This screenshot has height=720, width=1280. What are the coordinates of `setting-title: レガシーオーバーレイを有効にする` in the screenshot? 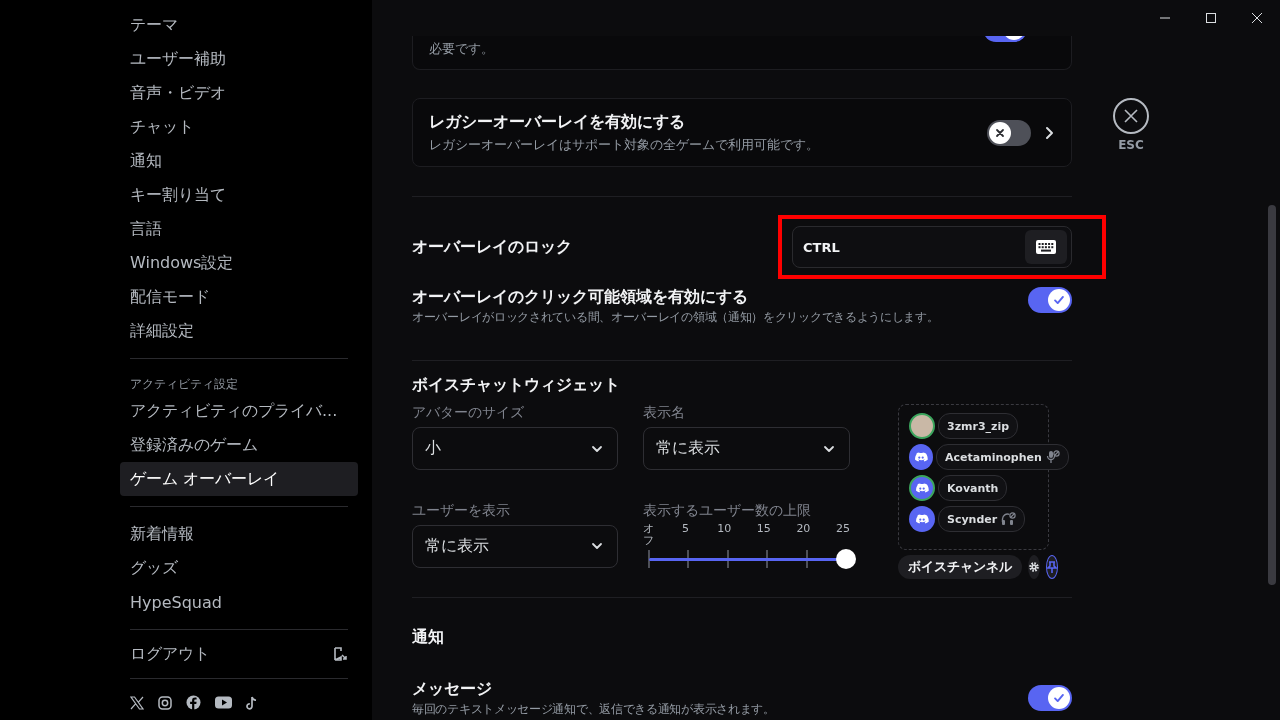 It's located at (557, 122).